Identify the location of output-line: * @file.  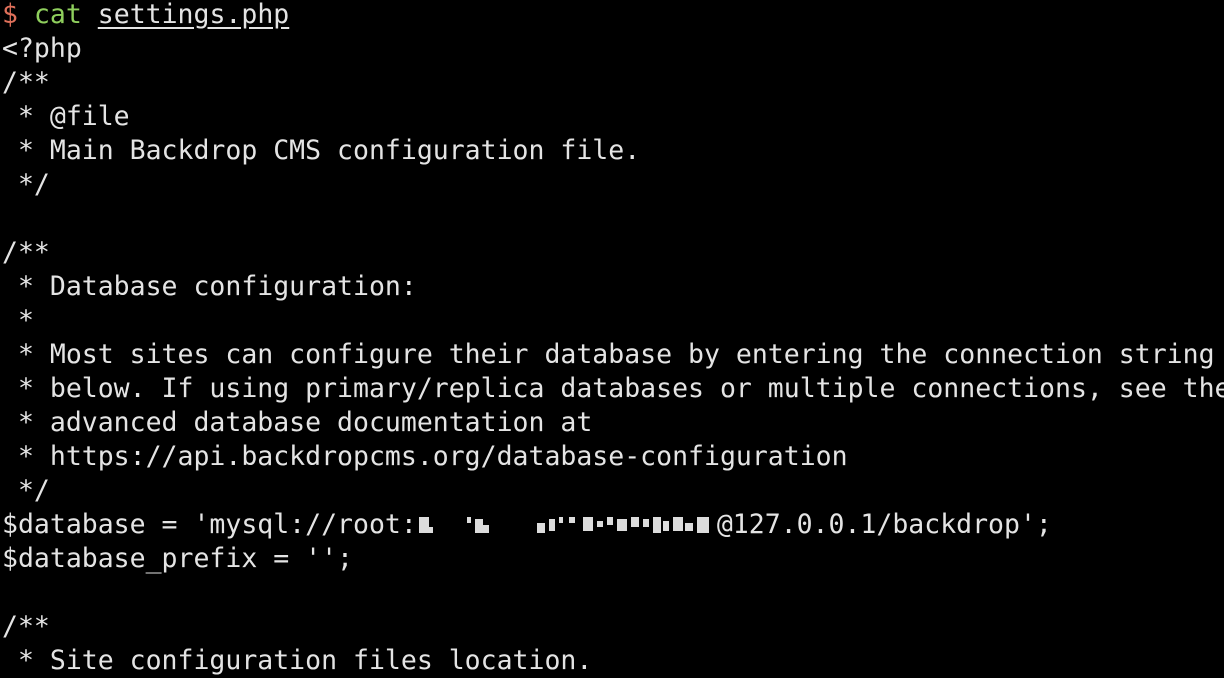
(66, 116).